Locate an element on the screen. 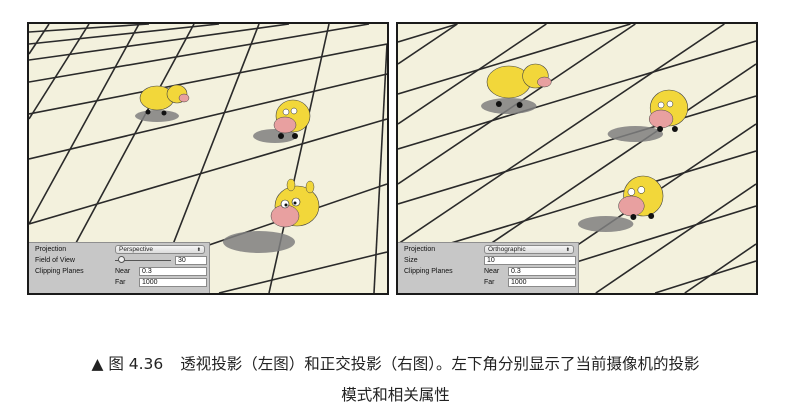  fov-value-field: 30 is located at coordinates (191, 260).